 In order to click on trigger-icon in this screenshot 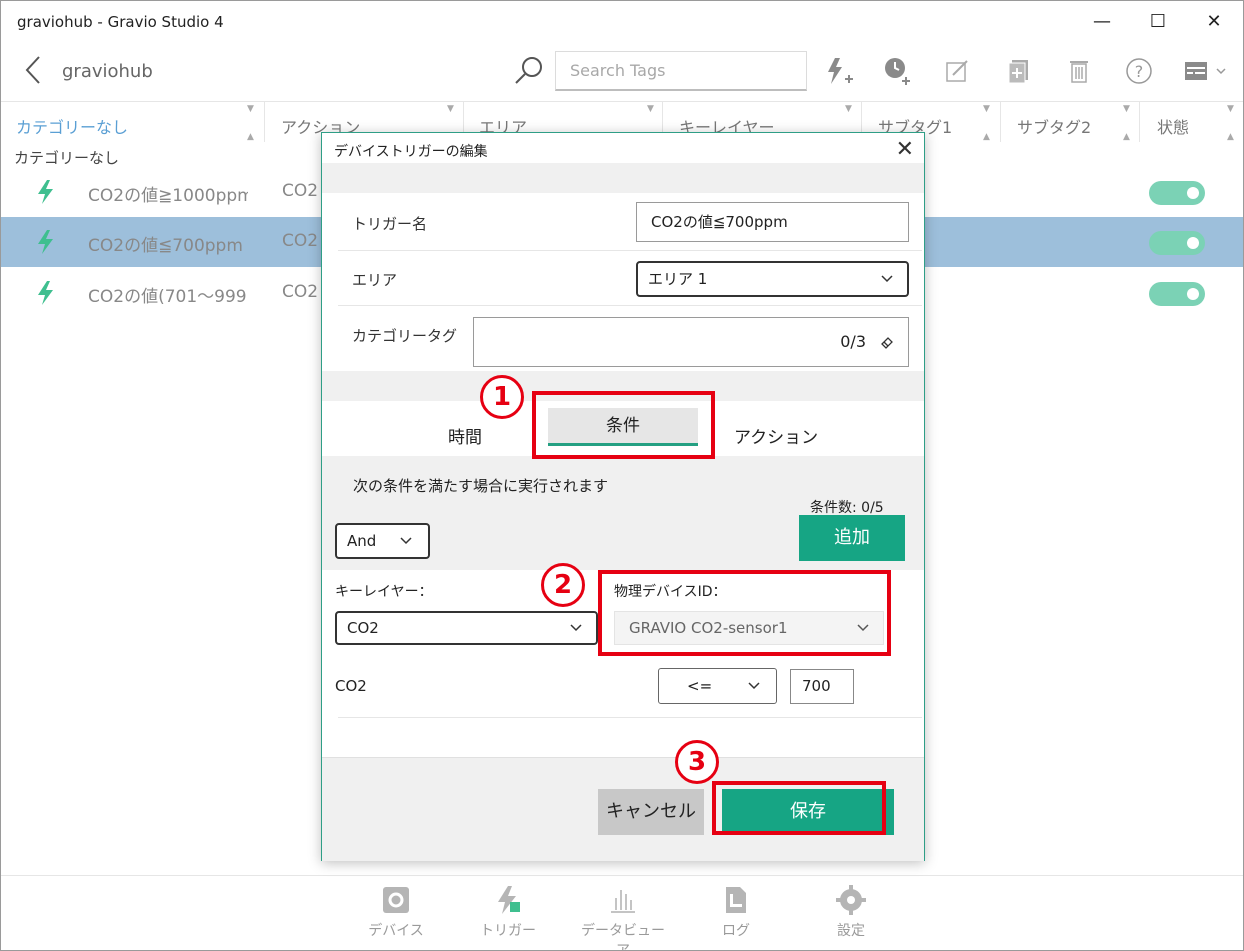, I will do `click(509, 900)`.